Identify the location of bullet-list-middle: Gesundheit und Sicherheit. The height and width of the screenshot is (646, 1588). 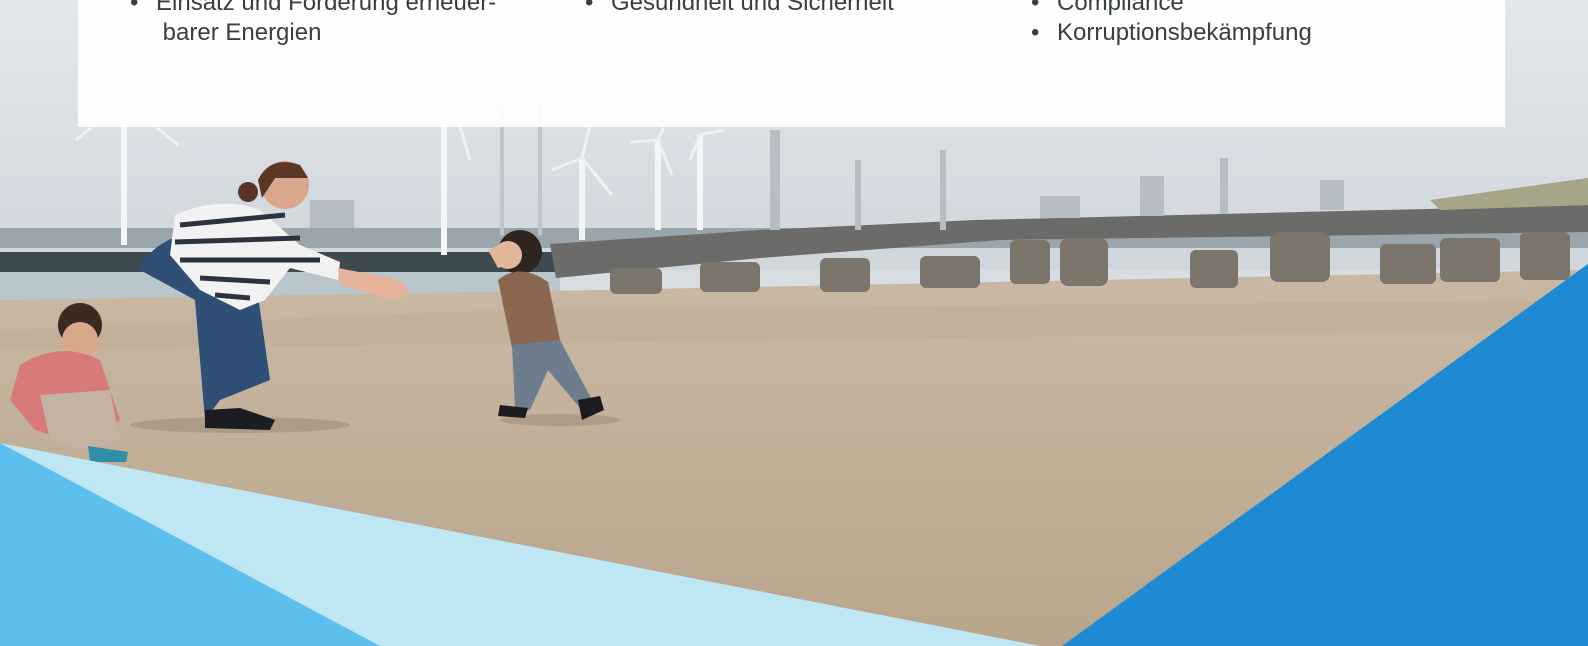
(785, 9).